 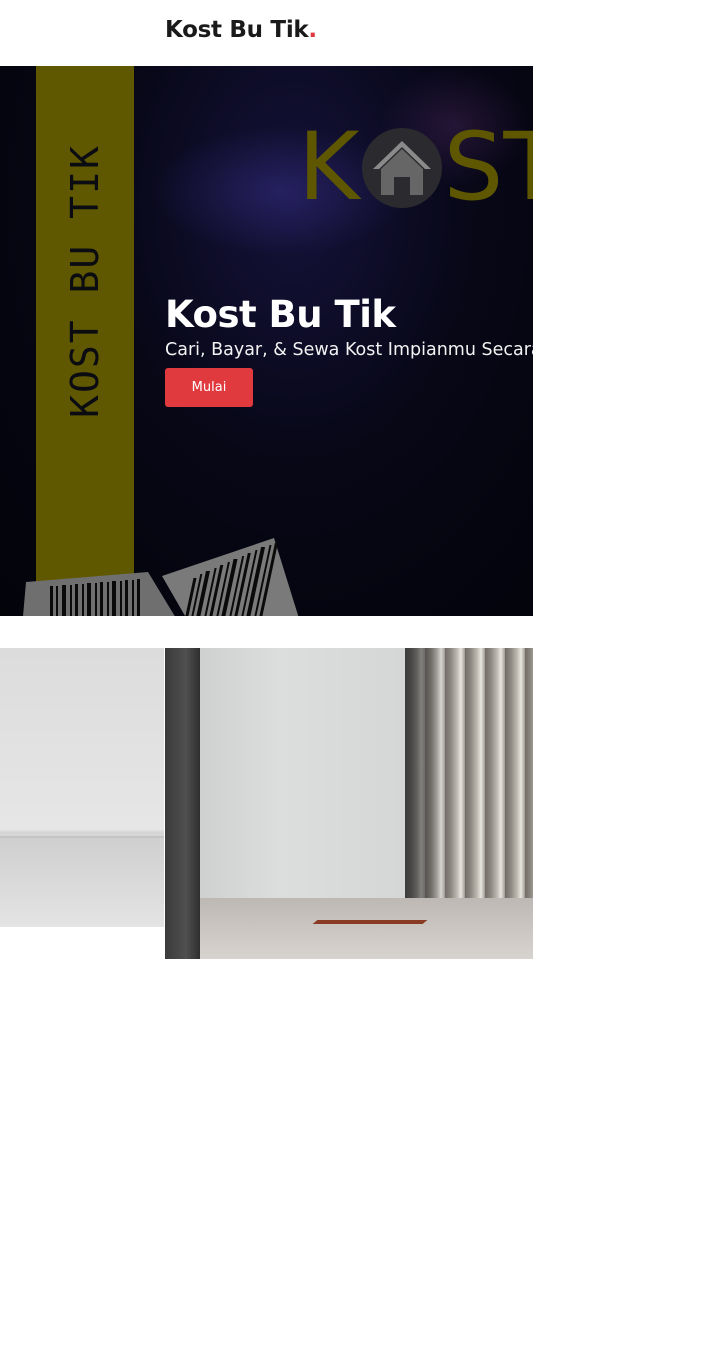 I want to click on hero-subtitle: Cari, Bayar, & Sewa Kost Impianmu Secara, so click(x=349, y=349).